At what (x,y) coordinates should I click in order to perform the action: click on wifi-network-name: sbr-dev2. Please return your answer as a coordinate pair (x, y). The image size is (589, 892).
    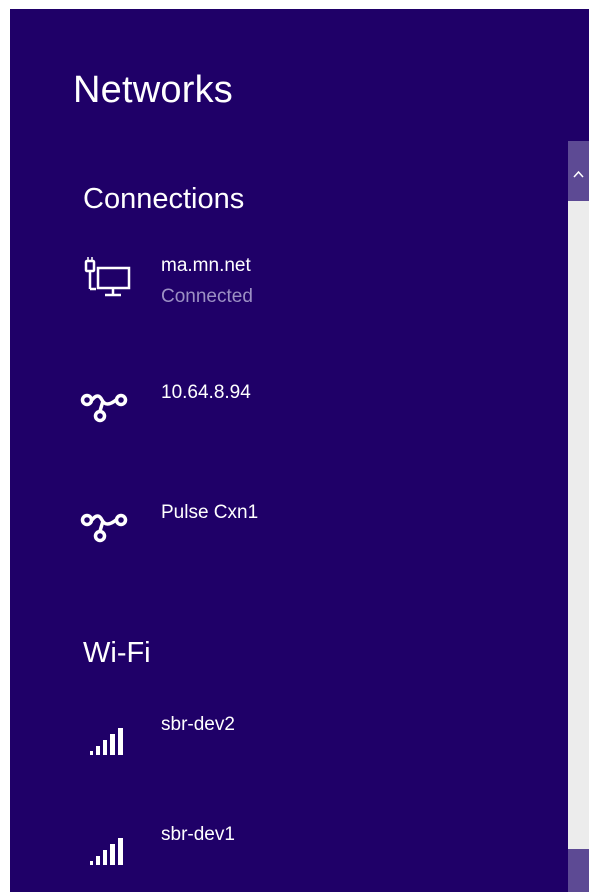
    Looking at the image, I should click on (198, 724).